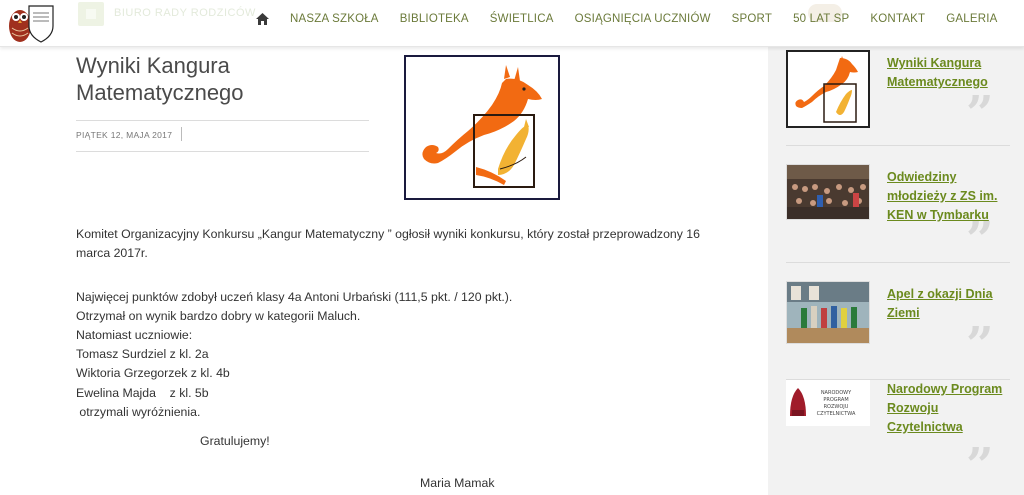 This screenshot has height=495, width=1024. Describe the element at coordinates (898, 96) in the screenshot. I see `sidebar-post-kangur: Wyniki Kangura Matematycznego ”` at that location.